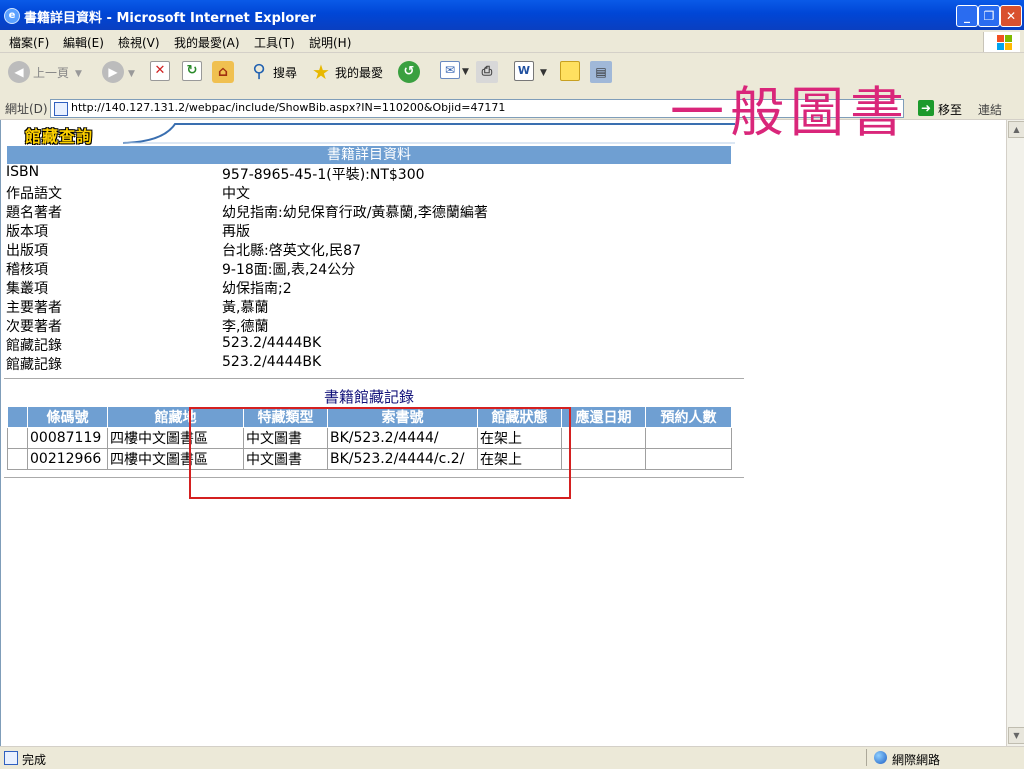 The width and height of the screenshot is (1024, 769). Describe the element at coordinates (487, 72) in the screenshot. I see `print-icon: ⎙` at that location.